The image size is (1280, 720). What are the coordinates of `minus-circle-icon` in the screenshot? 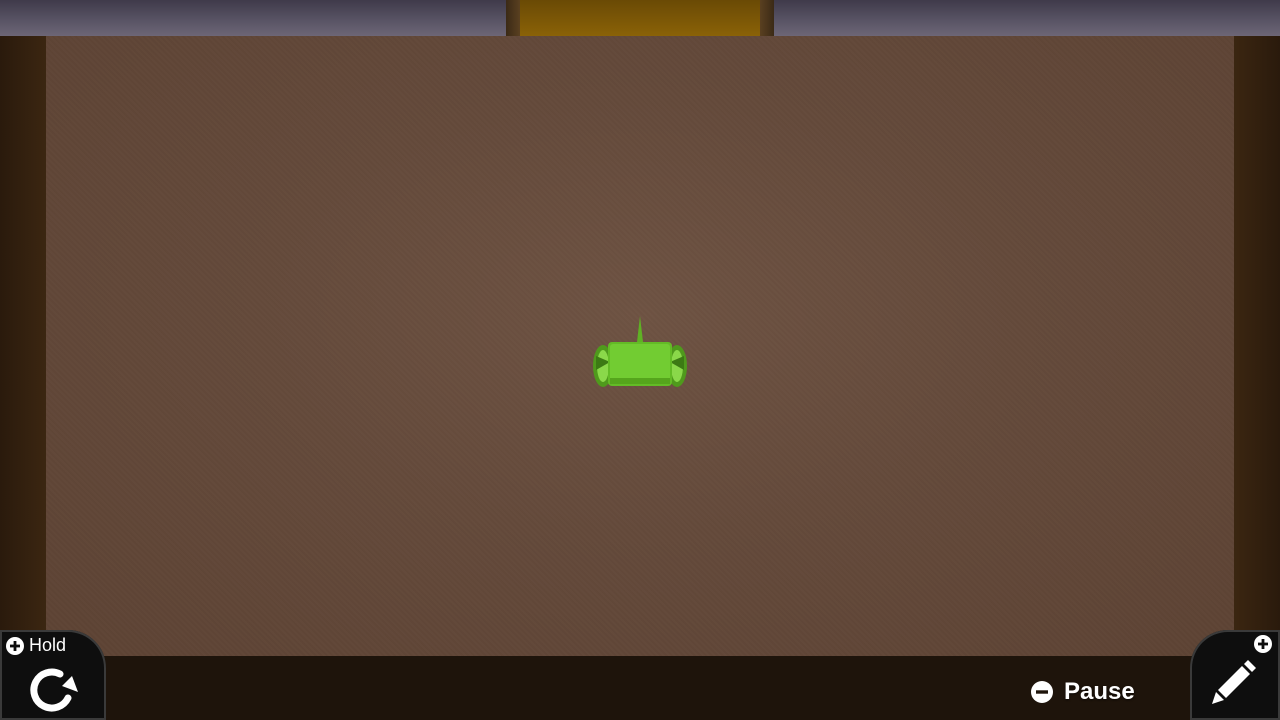 It's located at (1042, 692).